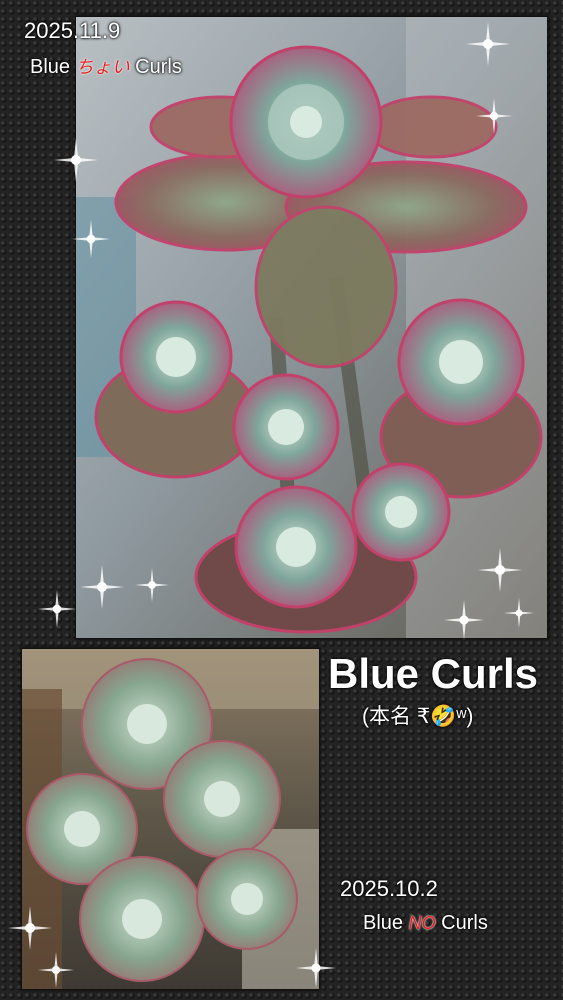 The image size is (563, 1000). What do you see at coordinates (464, 923) in the screenshot?
I see `caption-bottom-suffix: Curls` at bounding box center [464, 923].